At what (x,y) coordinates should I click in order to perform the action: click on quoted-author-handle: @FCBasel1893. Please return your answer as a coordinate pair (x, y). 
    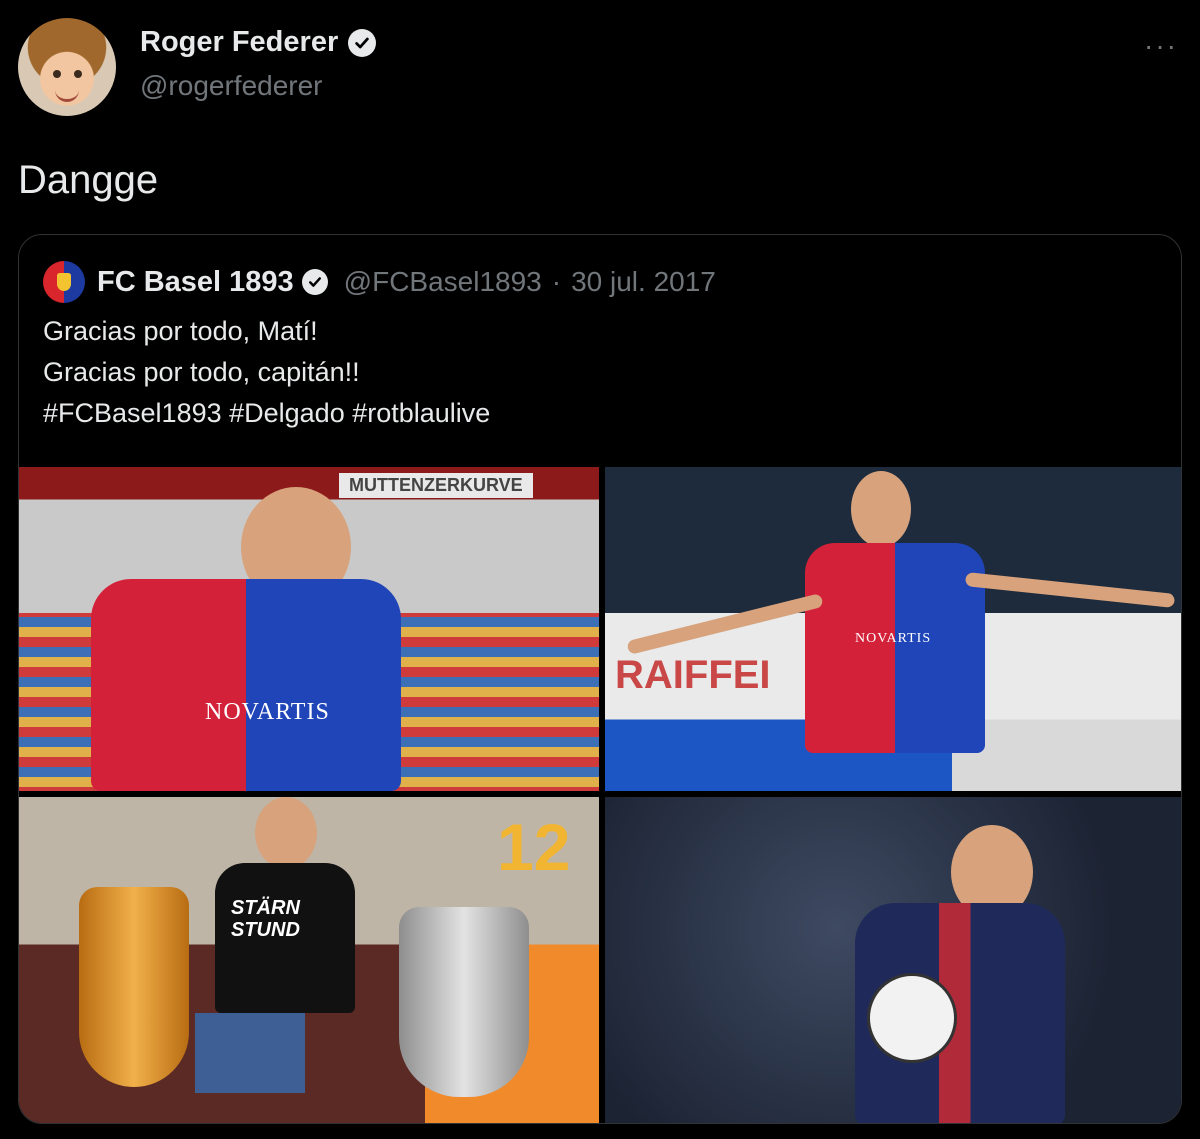
    Looking at the image, I should click on (442, 281).